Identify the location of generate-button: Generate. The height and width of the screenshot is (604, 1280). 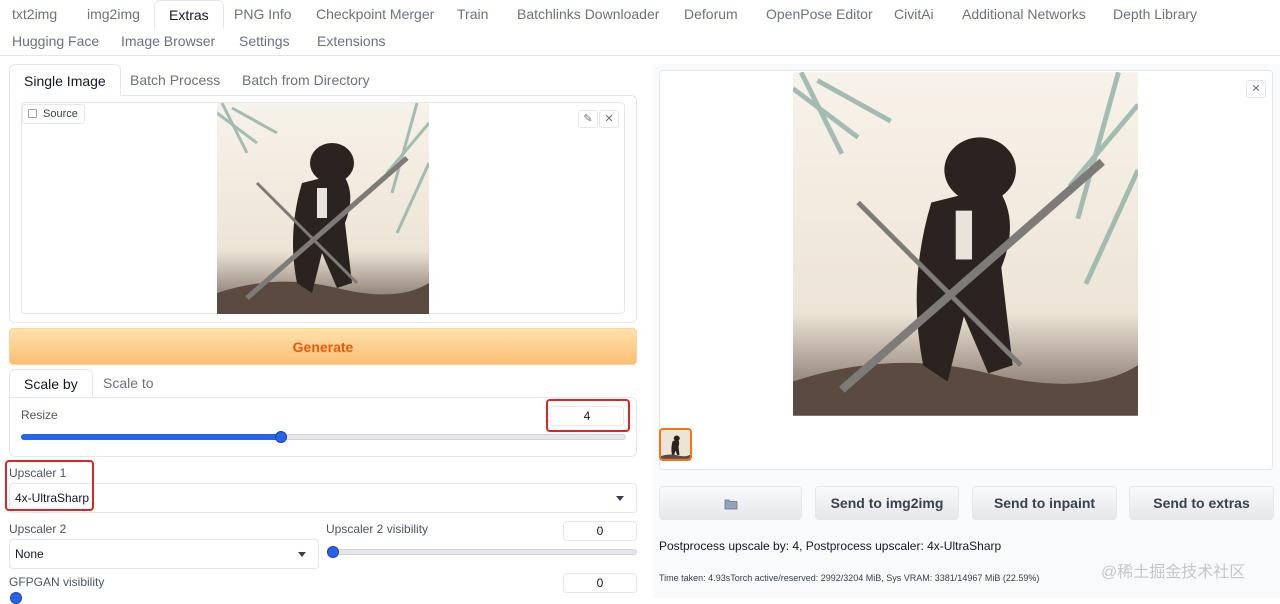
(323, 346).